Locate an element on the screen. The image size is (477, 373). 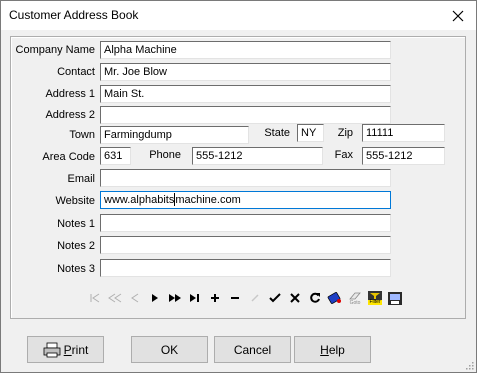
insert-icon is located at coordinates (215, 298).